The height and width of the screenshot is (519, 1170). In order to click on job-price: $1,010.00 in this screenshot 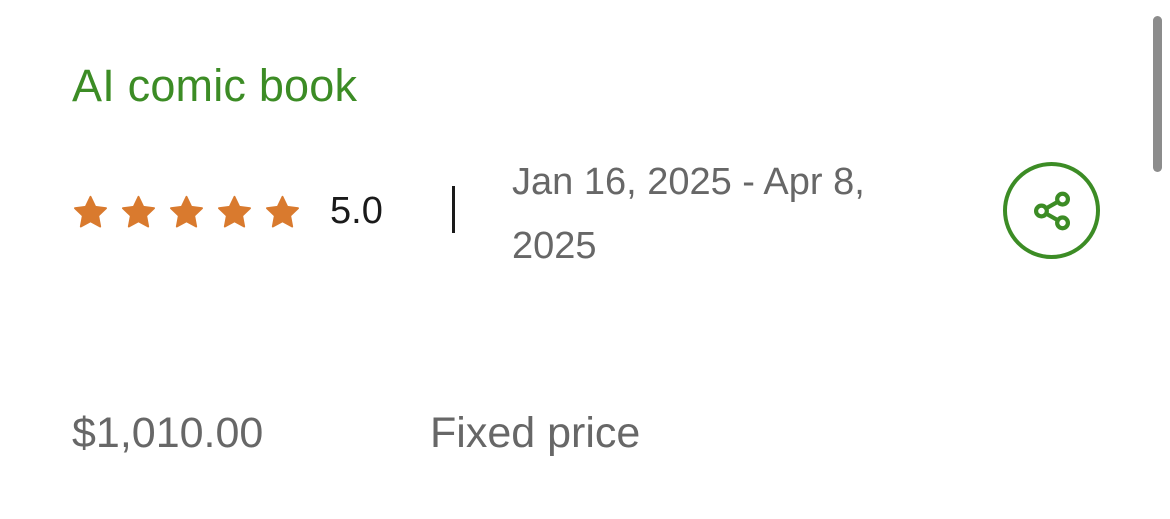, I will do `click(168, 433)`.